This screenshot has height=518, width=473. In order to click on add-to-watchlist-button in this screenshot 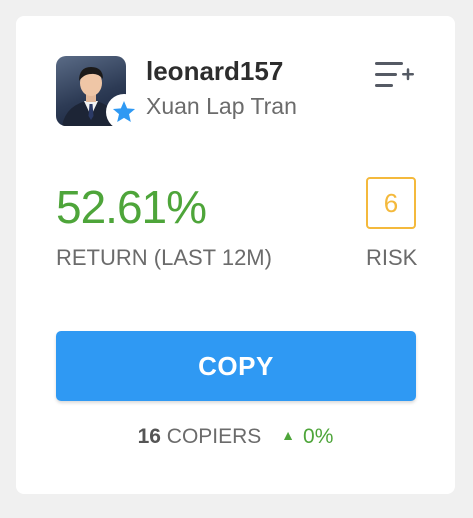, I will do `click(395, 76)`.